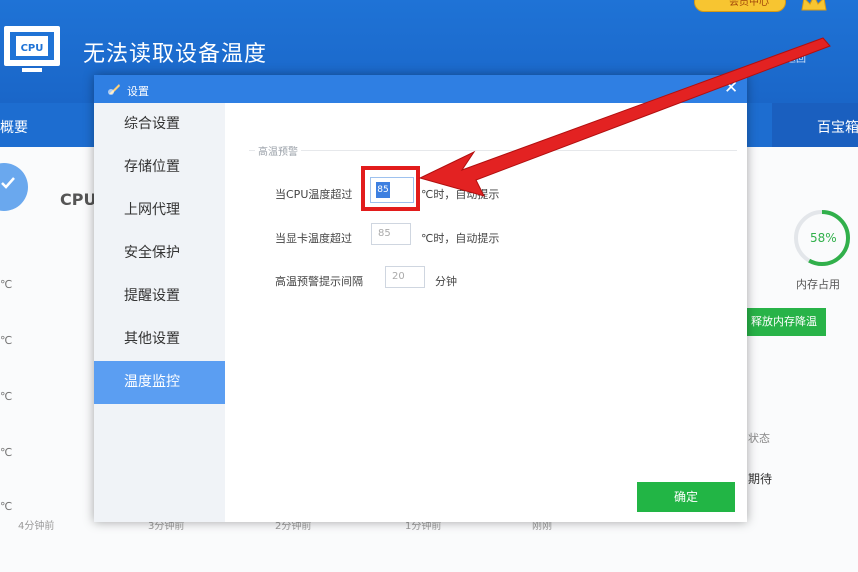 This screenshot has width=858, height=572. I want to click on tab-toolbox-label: 百宝箱, so click(837, 128).